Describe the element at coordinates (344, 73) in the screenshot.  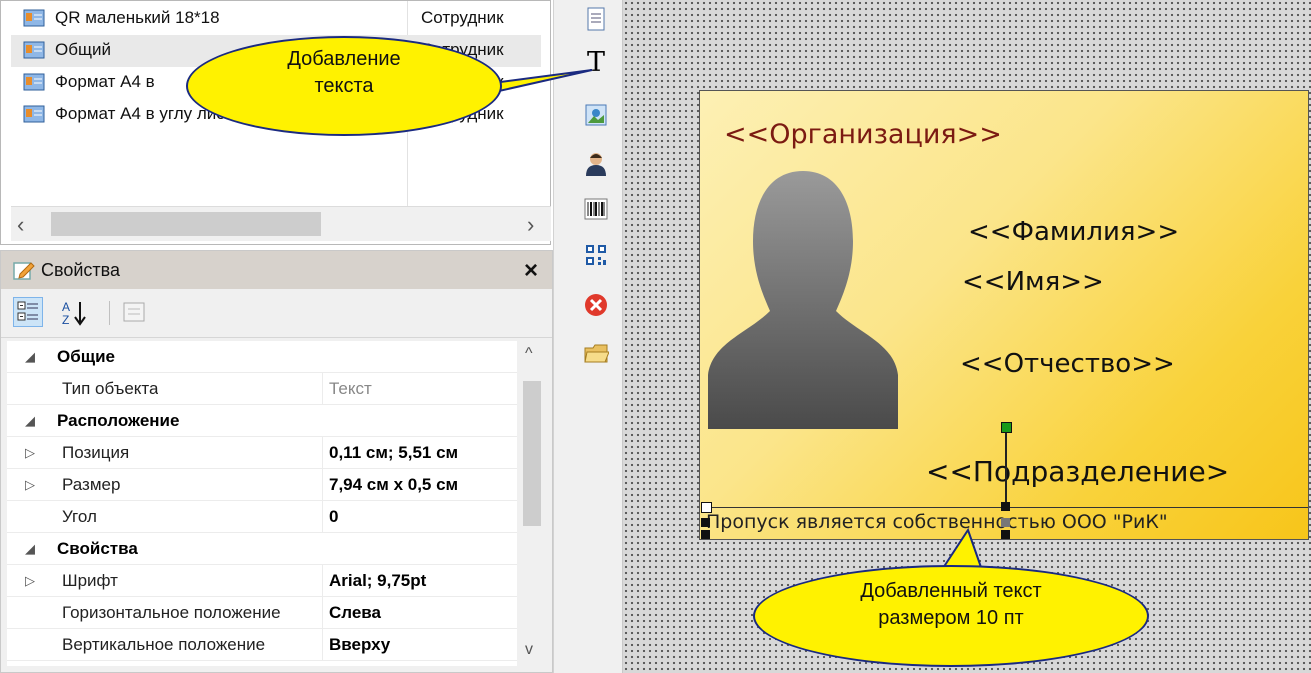
I see `add-text-callout-text: Добавление текста` at that location.